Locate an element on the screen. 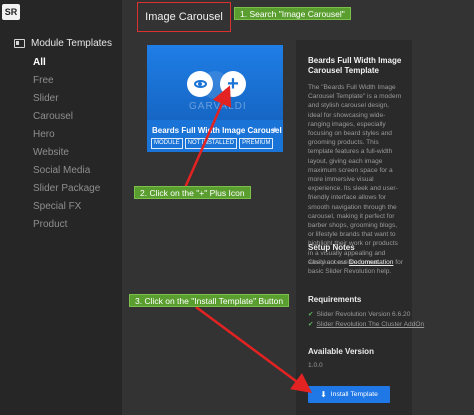  category-item-carousel: Carousel is located at coordinates (66, 117).